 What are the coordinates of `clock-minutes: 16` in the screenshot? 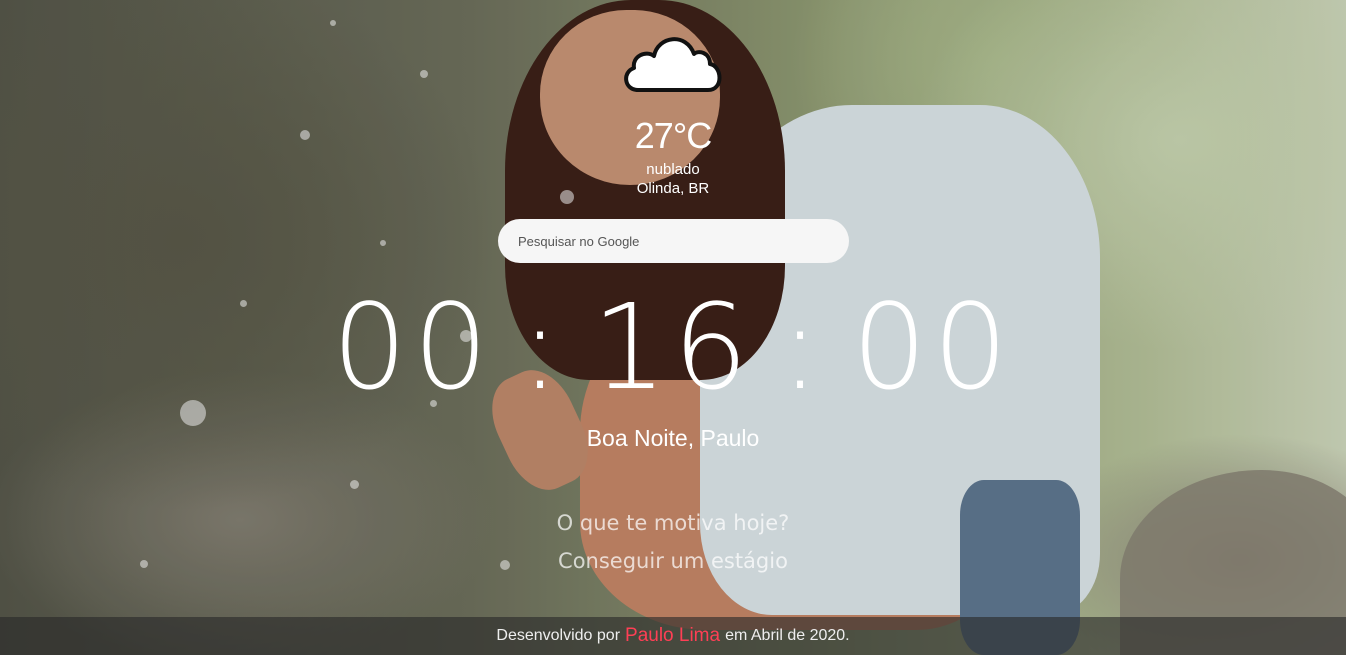 It's located at (673, 347).